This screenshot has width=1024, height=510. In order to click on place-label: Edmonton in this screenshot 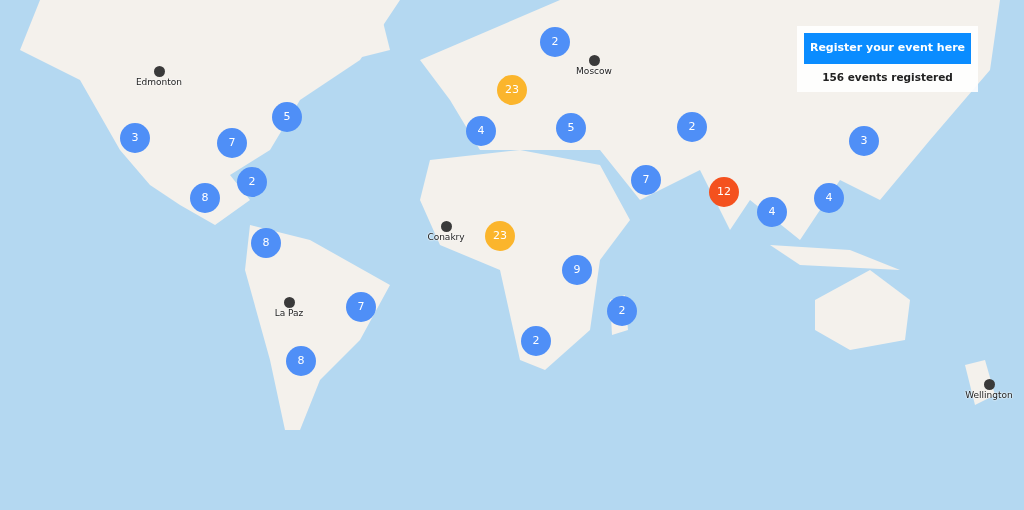, I will do `click(159, 82)`.